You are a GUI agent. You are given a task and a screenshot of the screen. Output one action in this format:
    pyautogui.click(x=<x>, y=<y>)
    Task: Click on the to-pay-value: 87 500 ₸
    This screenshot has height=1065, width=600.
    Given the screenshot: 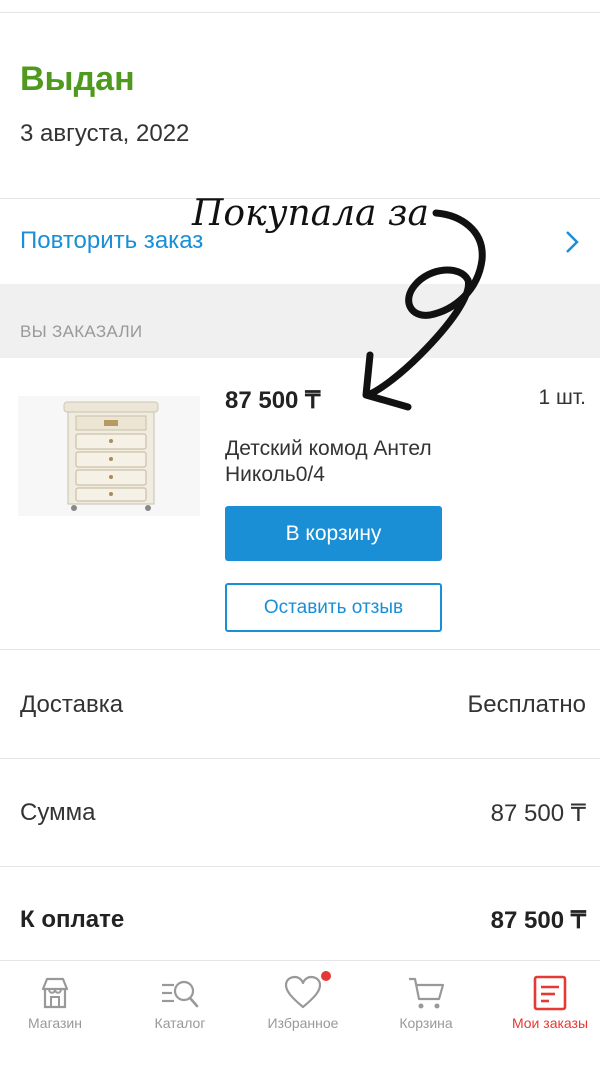 What is the action you would take?
    pyautogui.click(x=538, y=920)
    